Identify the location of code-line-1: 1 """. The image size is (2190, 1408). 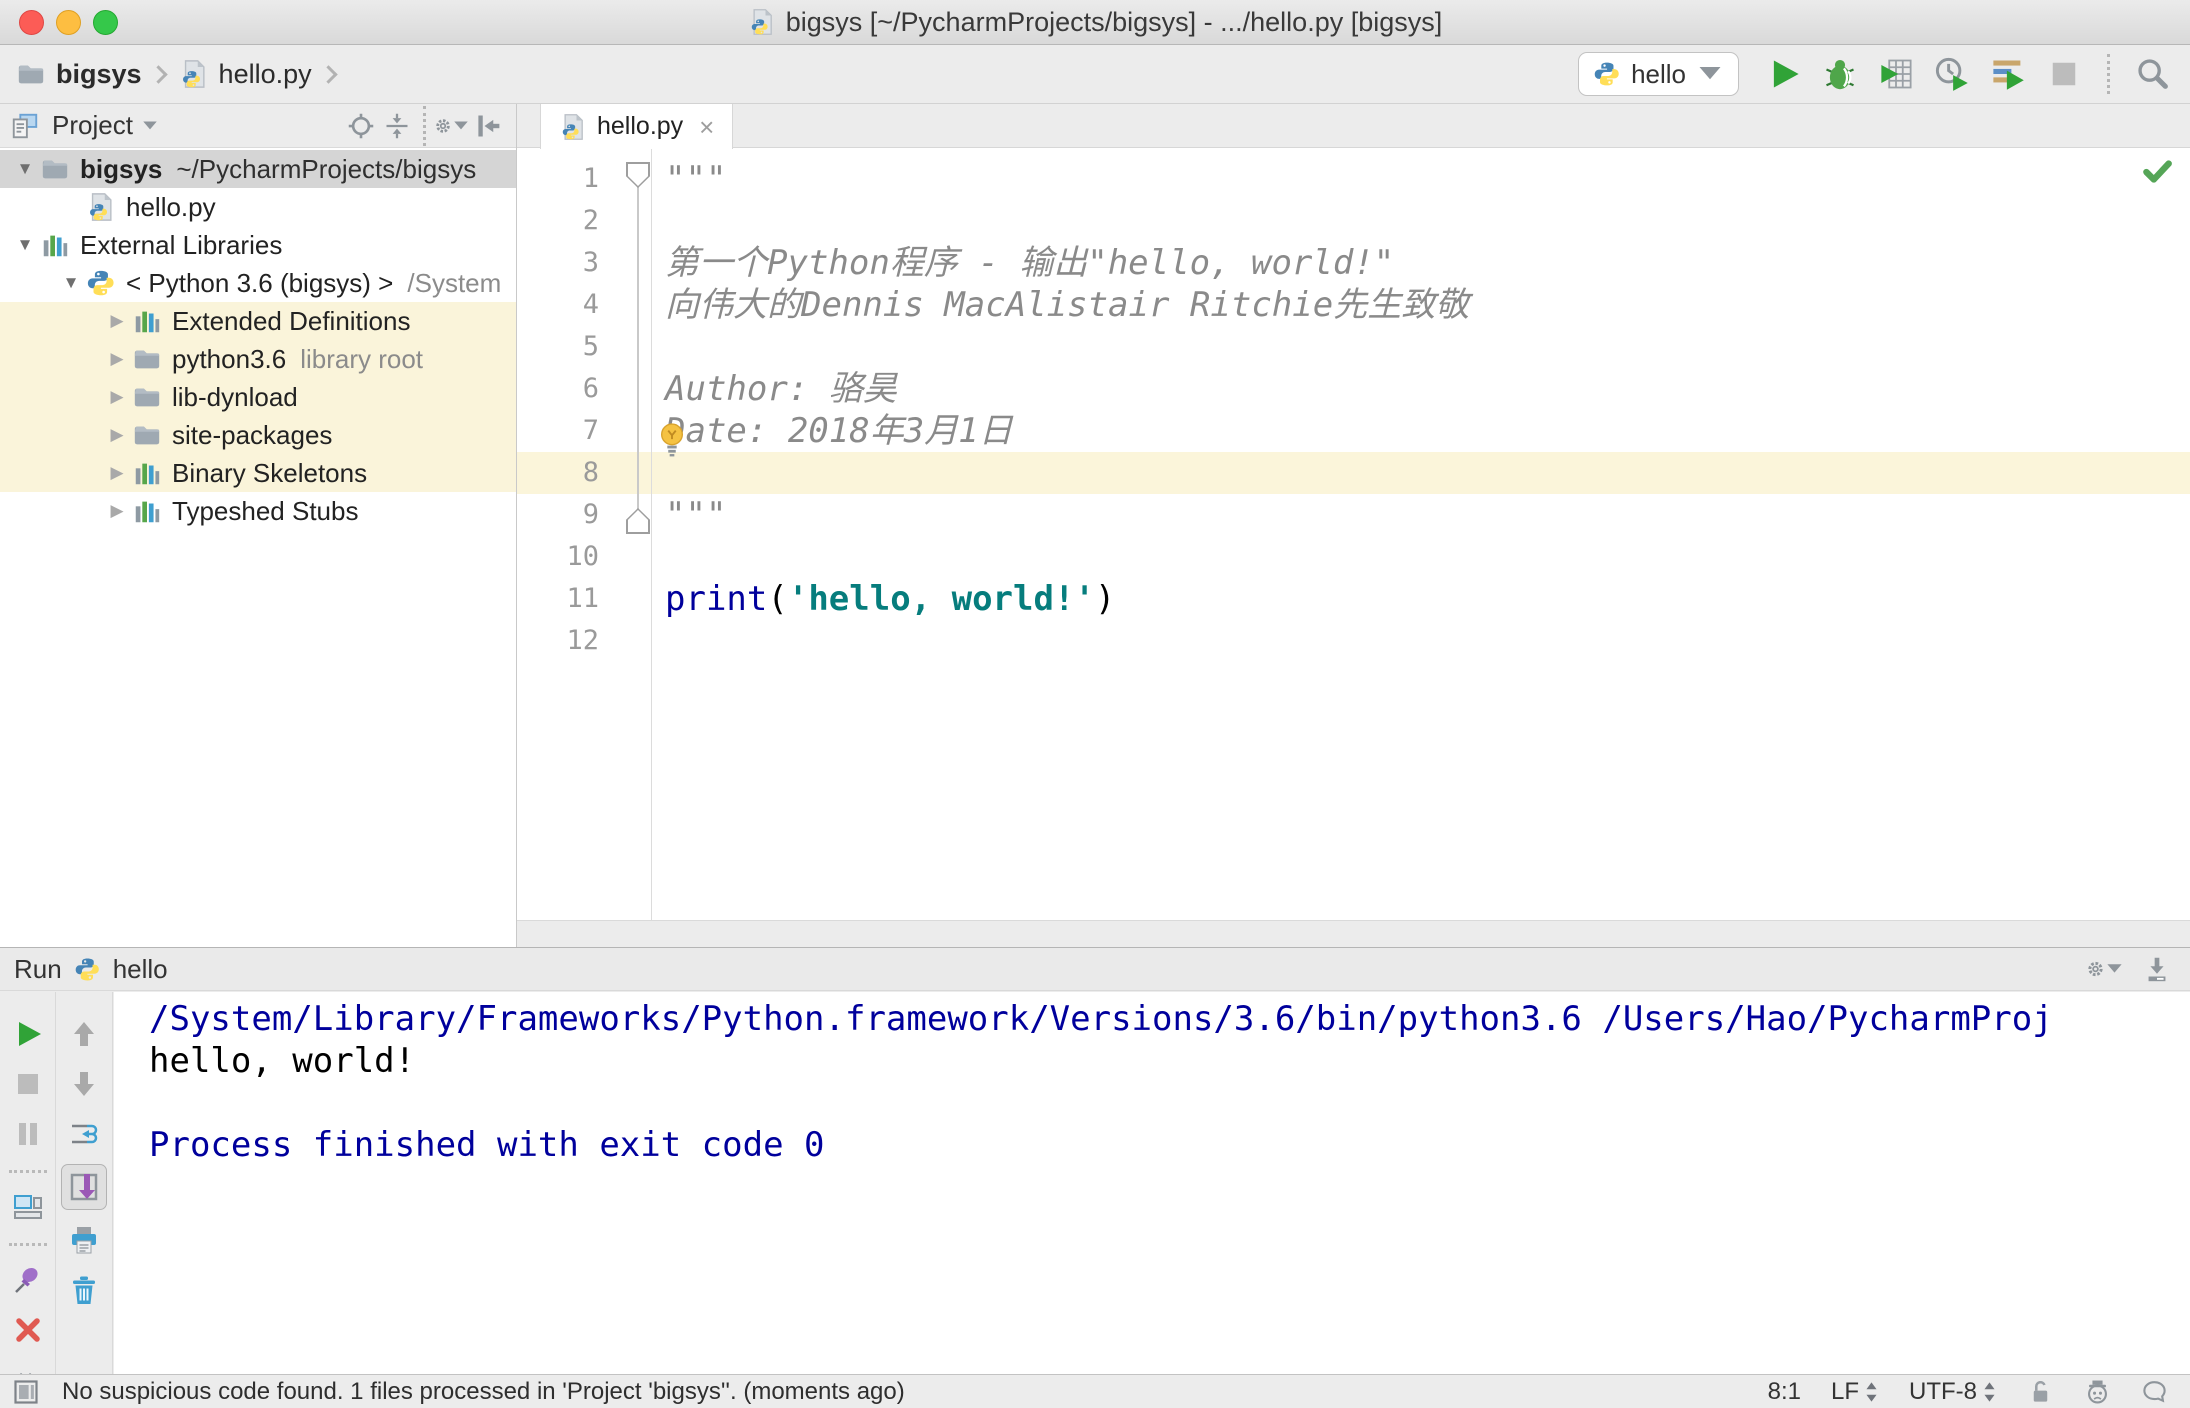
(1353, 179).